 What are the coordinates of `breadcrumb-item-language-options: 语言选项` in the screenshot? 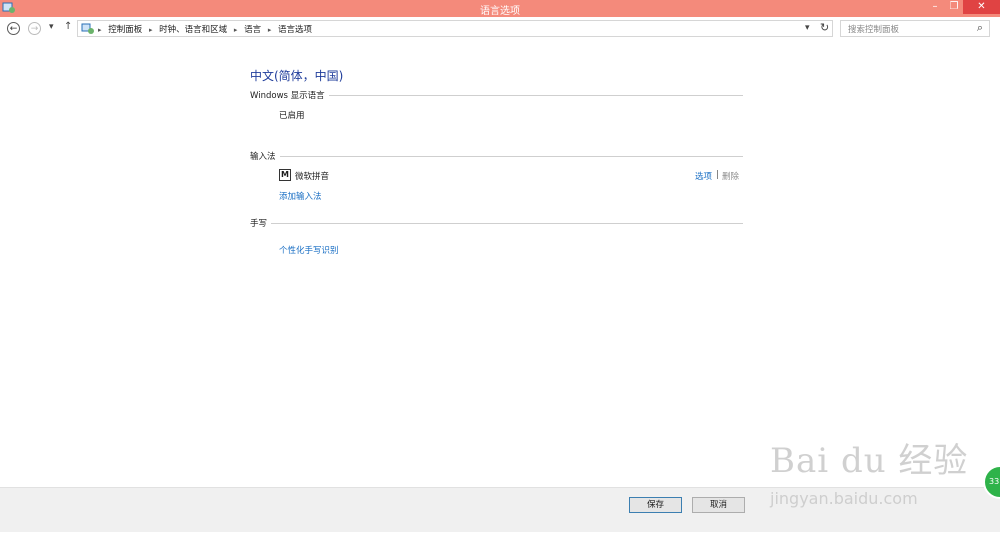 It's located at (295, 30).